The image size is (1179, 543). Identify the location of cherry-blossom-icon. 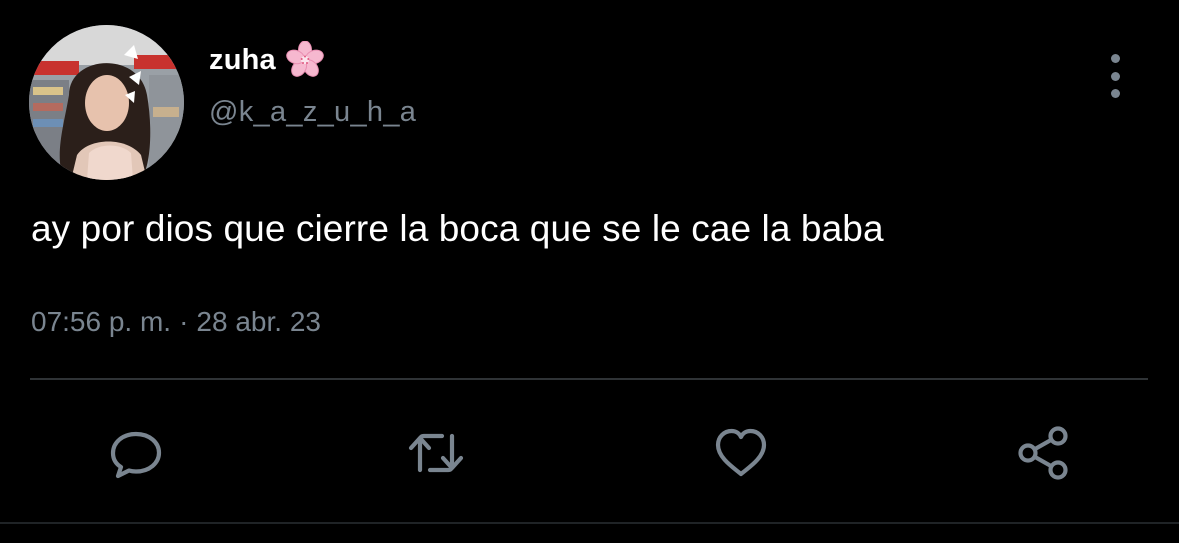
(305, 59).